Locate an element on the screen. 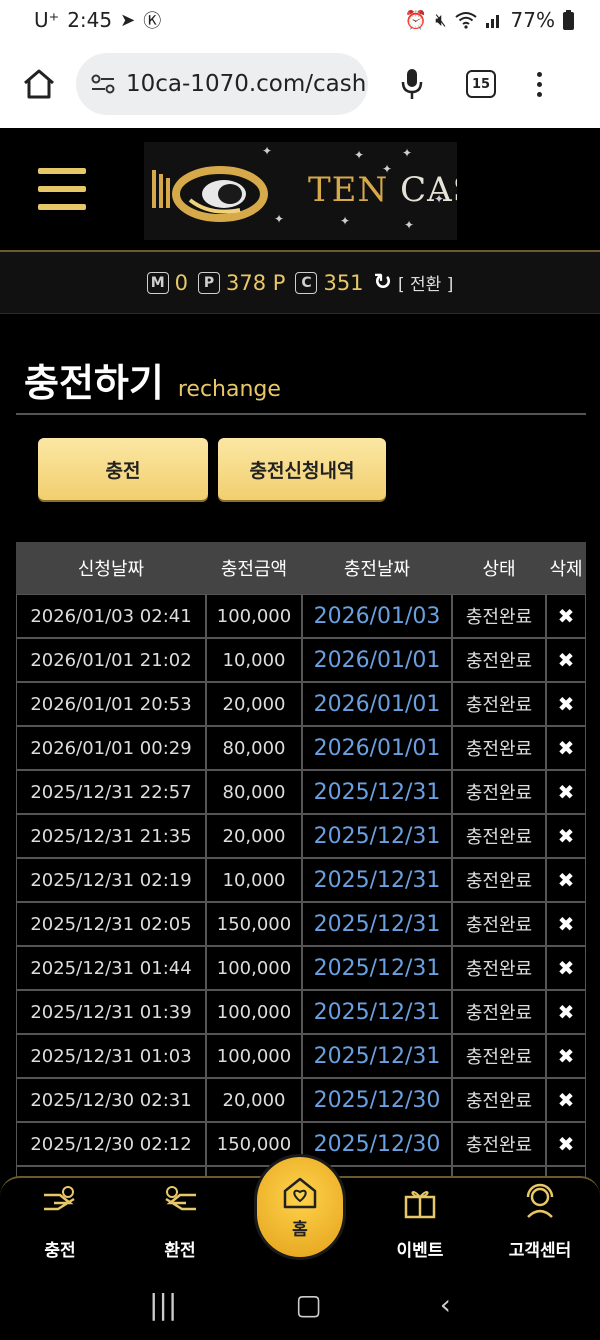  amount-cell: 20,000 is located at coordinates (254, 704).